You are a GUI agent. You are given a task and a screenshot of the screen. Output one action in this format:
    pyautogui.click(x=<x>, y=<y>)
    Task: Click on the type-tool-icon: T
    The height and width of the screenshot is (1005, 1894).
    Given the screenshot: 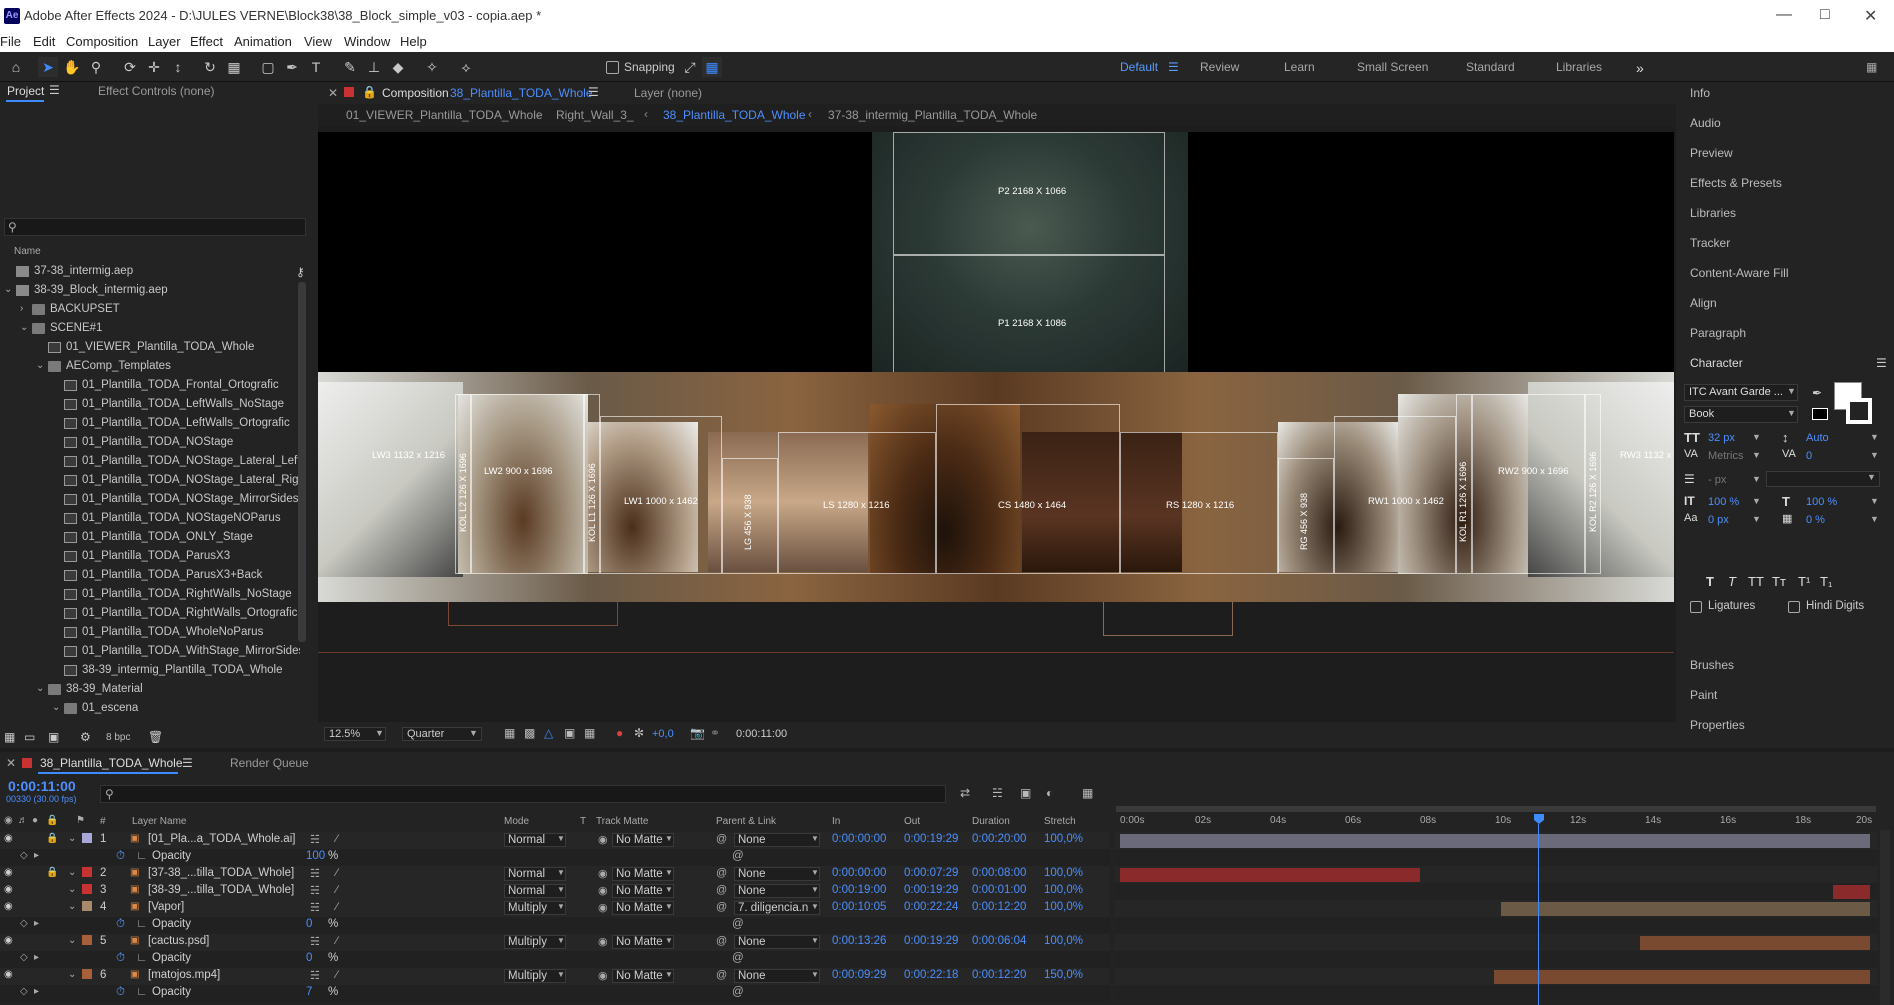 What is the action you would take?
    pyautogui.click(x=316, y=67)
    